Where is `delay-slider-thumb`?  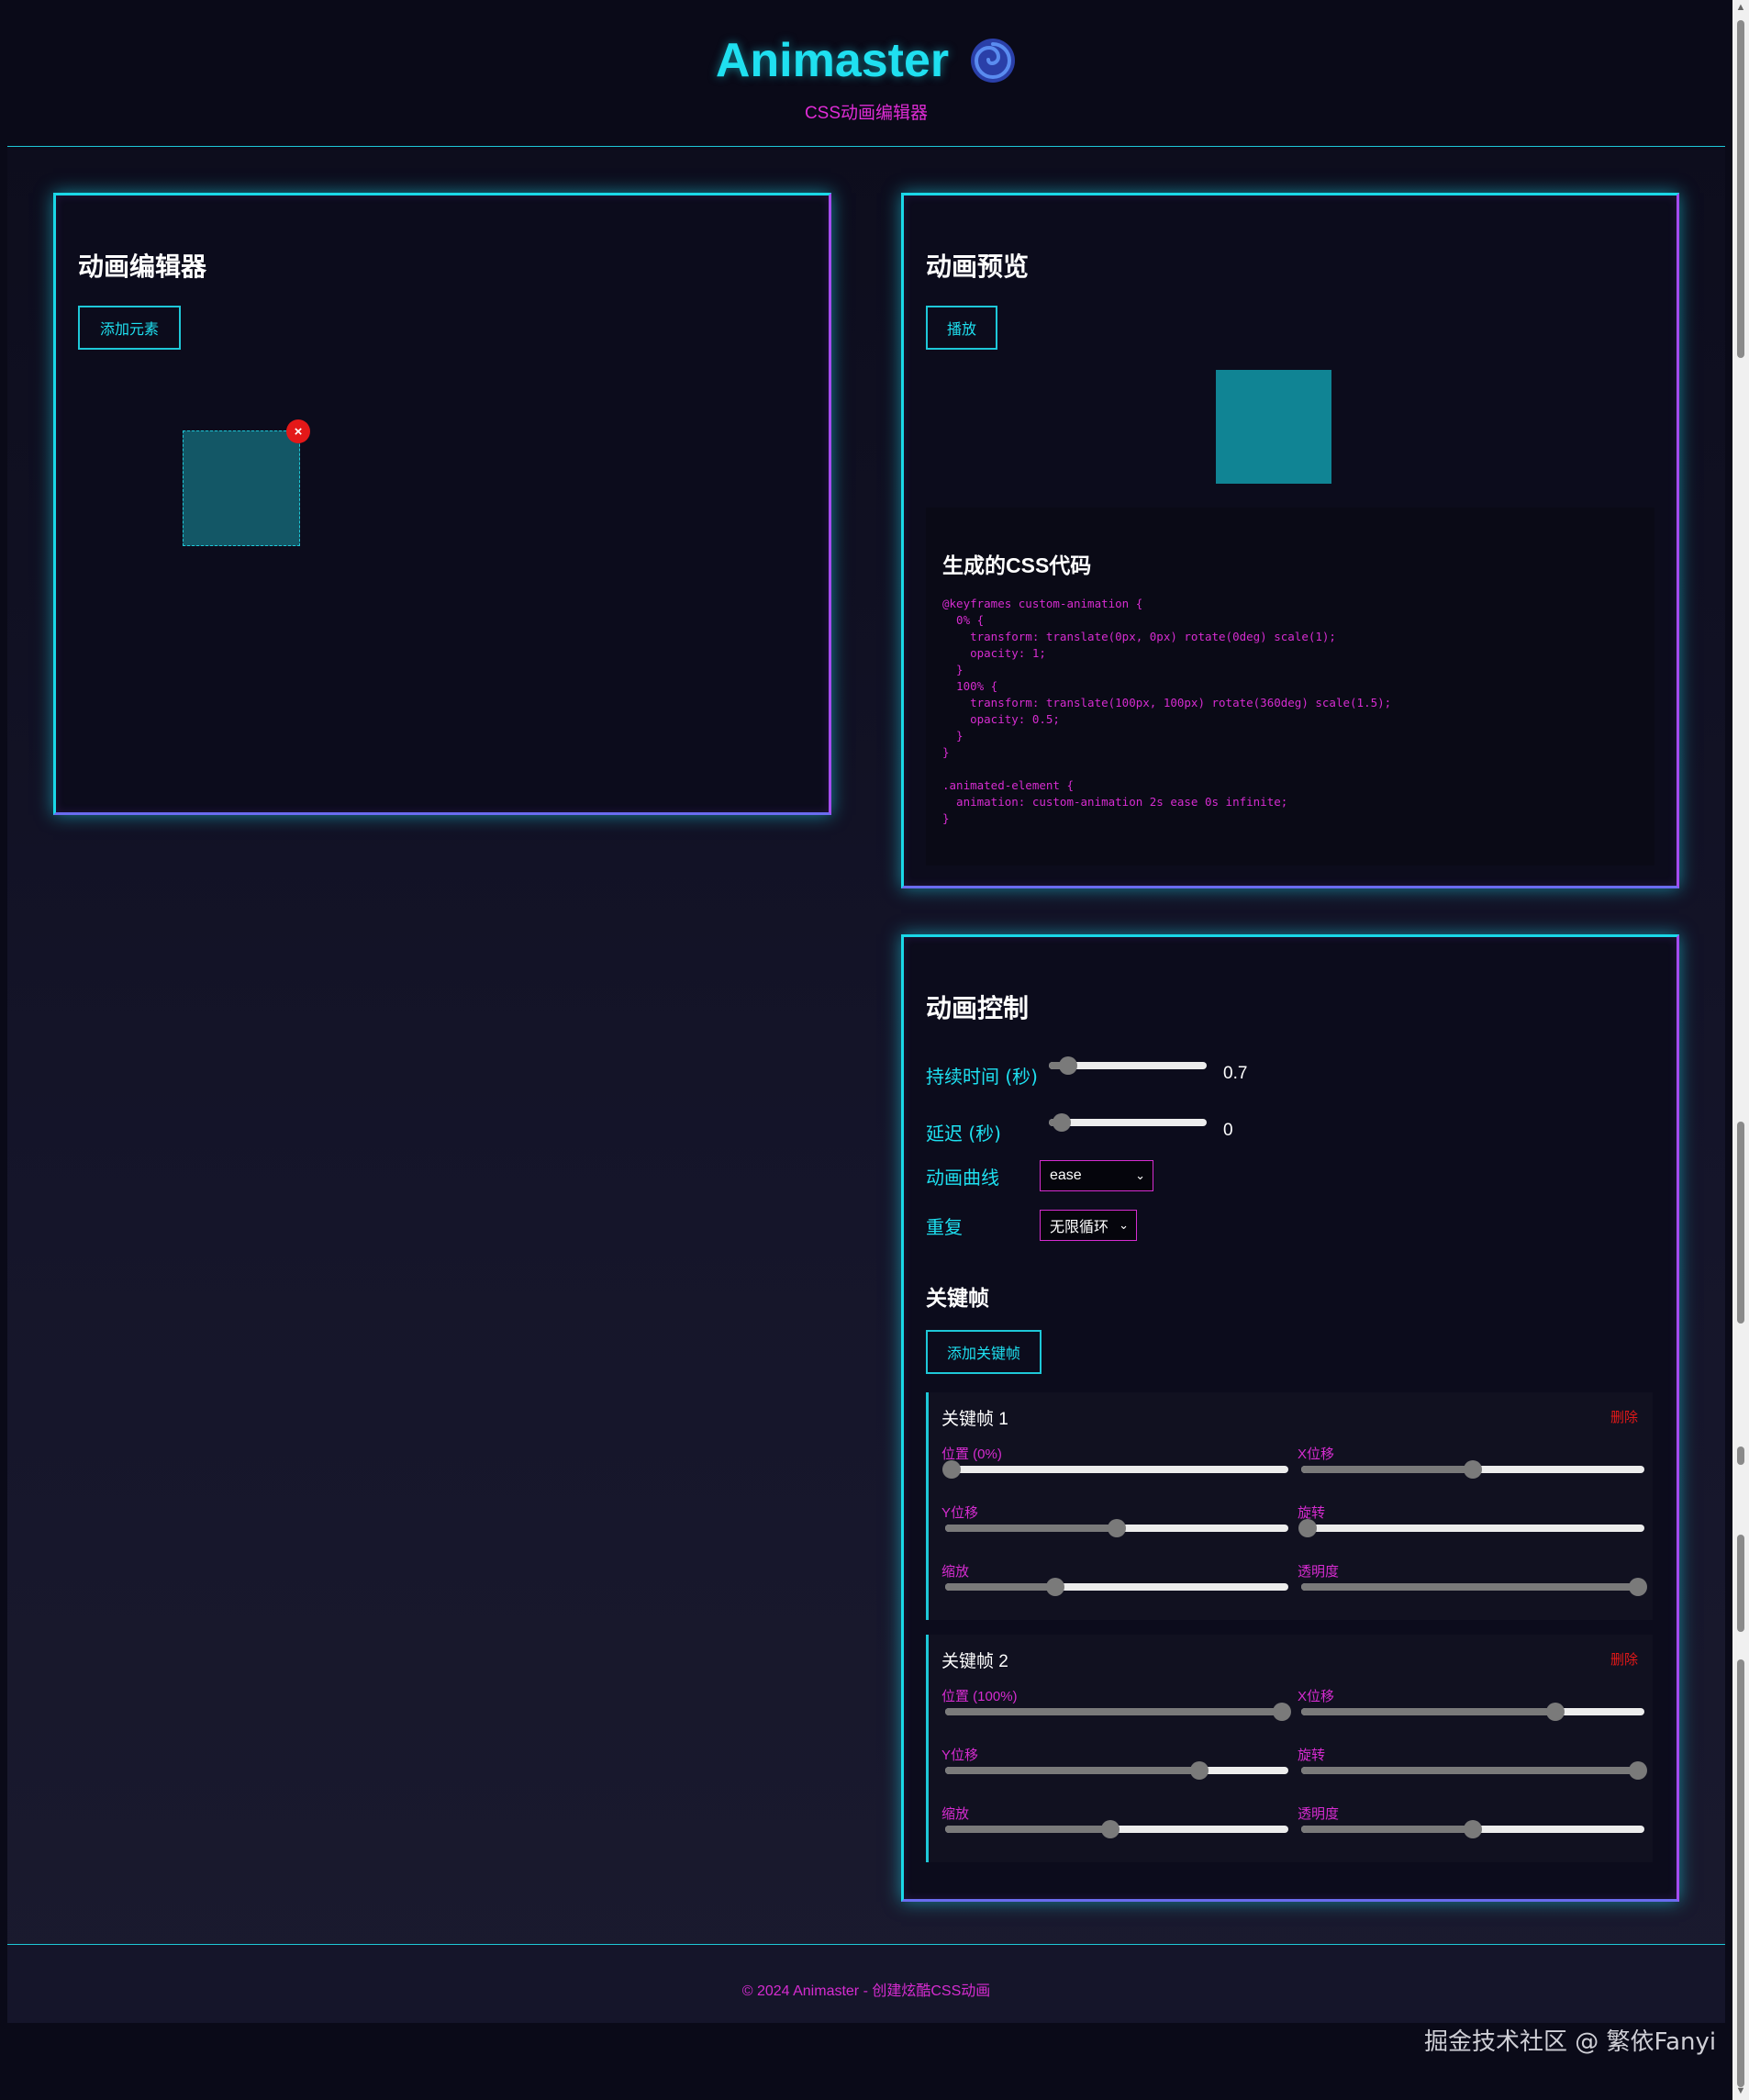
delay-slider-thumb is located at coordinates (1061, 1122).